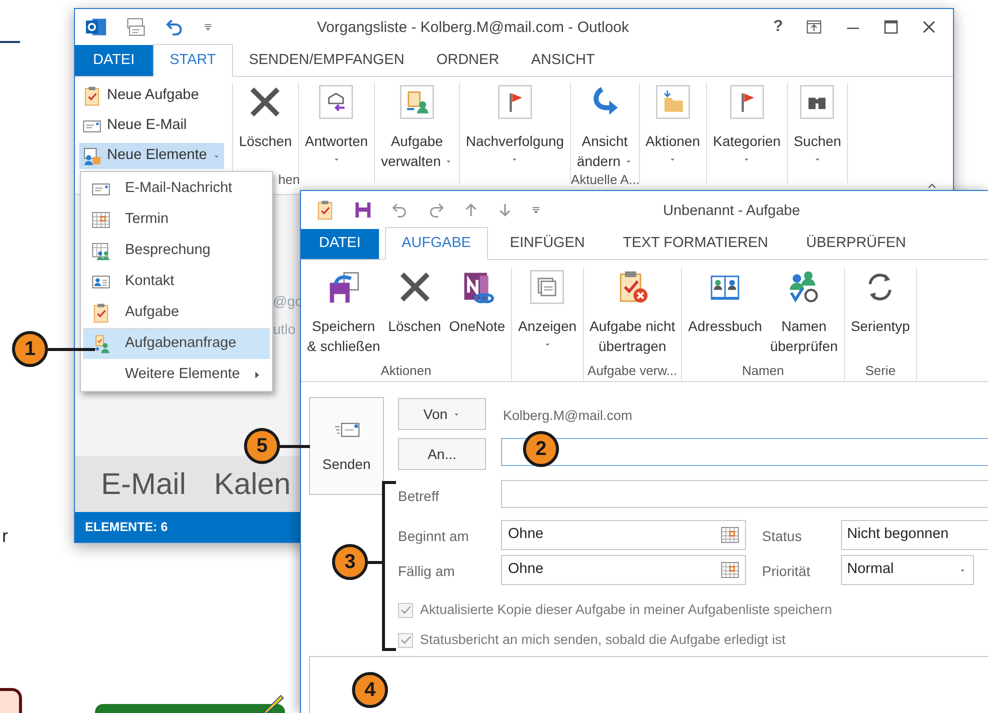 This screenshot has width=988, height=713. I want to click on ribbon-button: Aufgabe verwalten, so click(416, 127).